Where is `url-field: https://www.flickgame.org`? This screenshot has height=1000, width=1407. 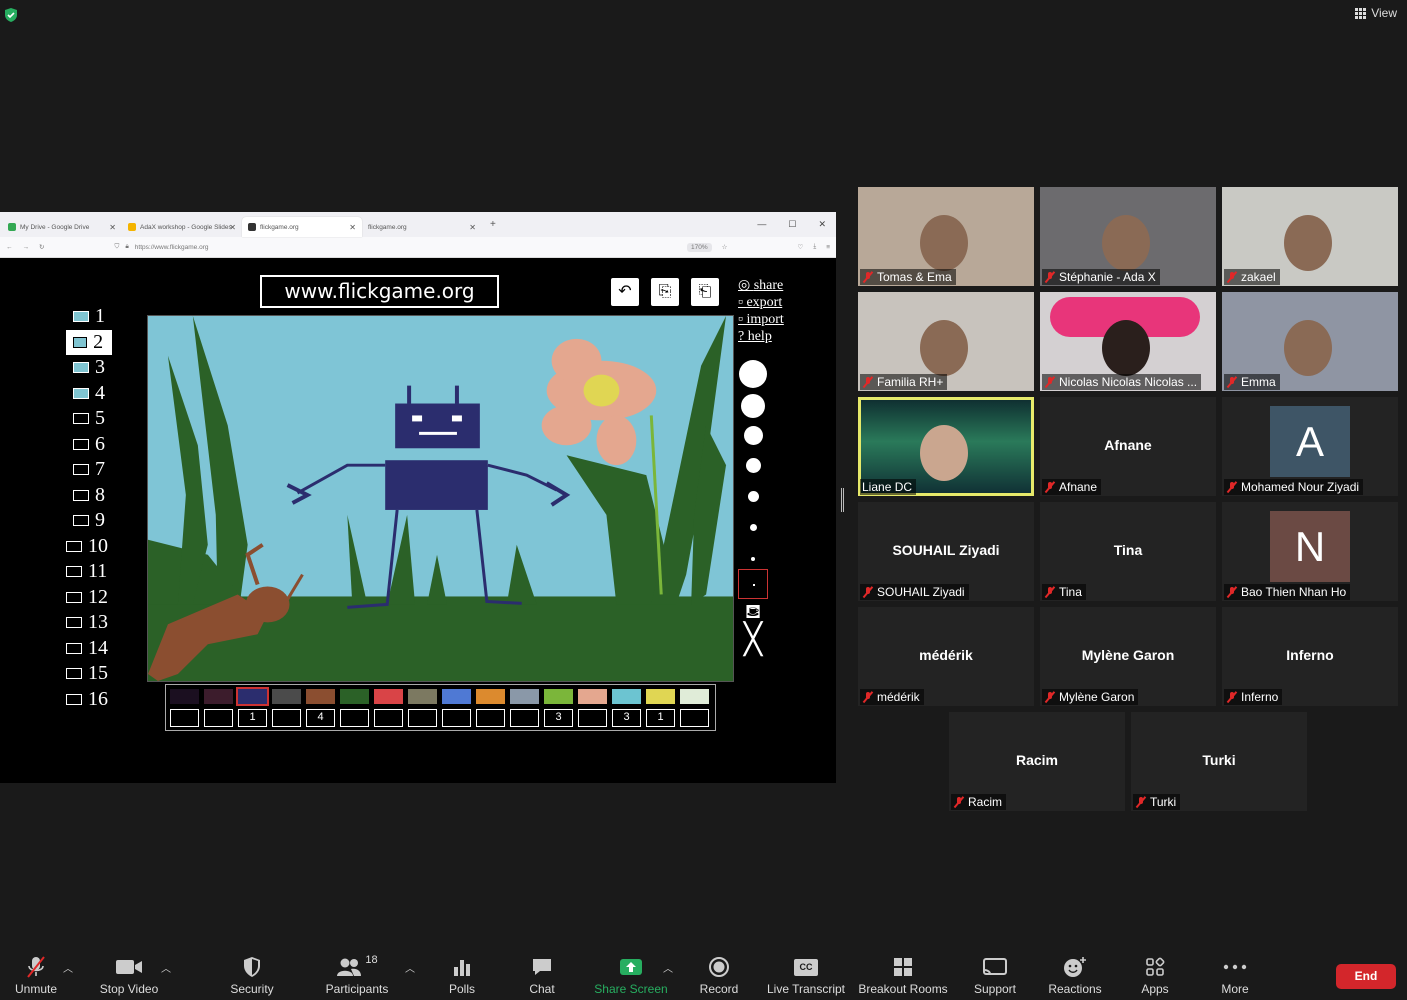
url-field: https://www.flickgame.org is located at coordinates (172, 247).